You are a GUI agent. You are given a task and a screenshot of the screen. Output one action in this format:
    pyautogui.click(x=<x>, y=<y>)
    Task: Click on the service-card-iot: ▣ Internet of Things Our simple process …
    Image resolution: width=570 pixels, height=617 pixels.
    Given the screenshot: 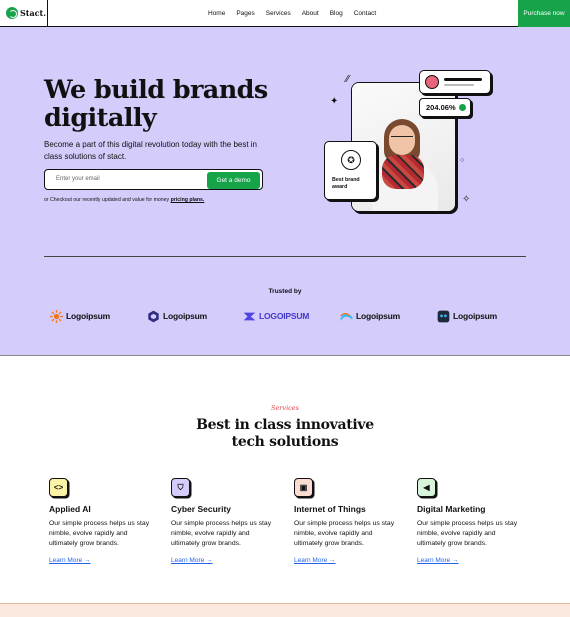 What is the action you would take?
    pyautogui.click(x=348, y=522)
    